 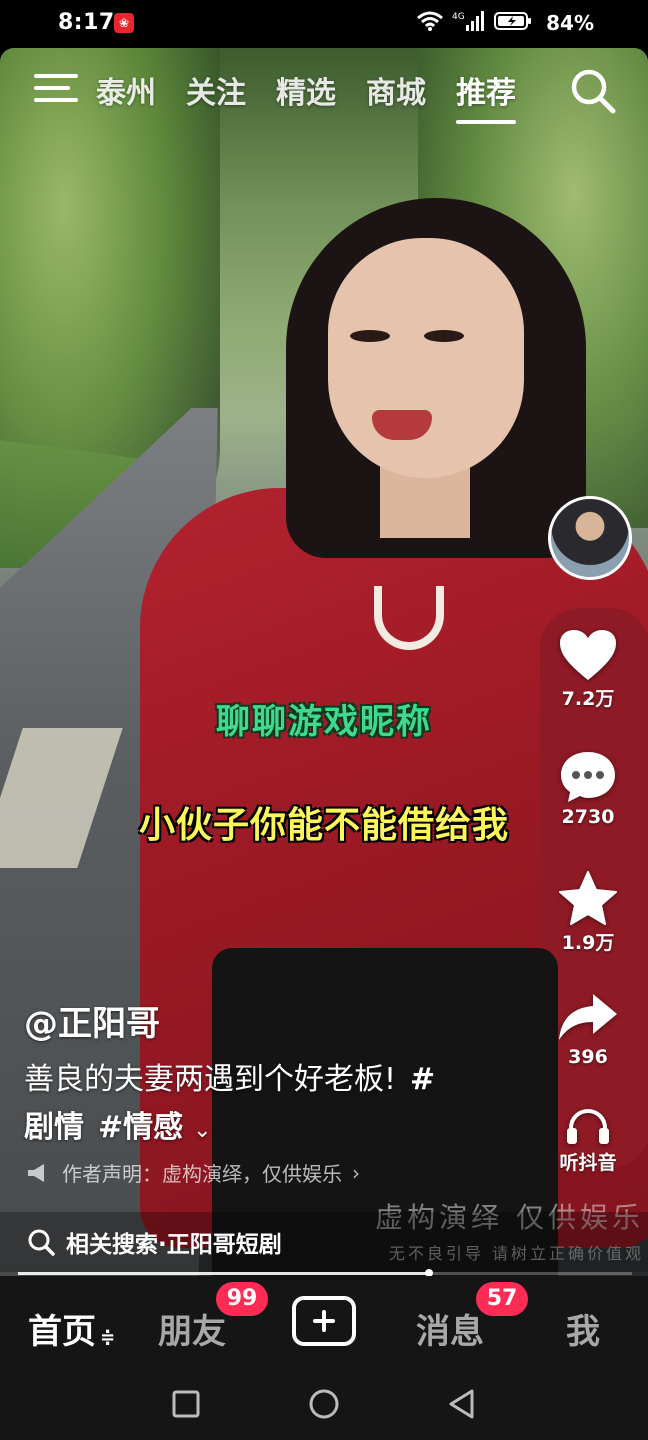 I want to click on svg-text: 4G, so click(x=458, y=17).